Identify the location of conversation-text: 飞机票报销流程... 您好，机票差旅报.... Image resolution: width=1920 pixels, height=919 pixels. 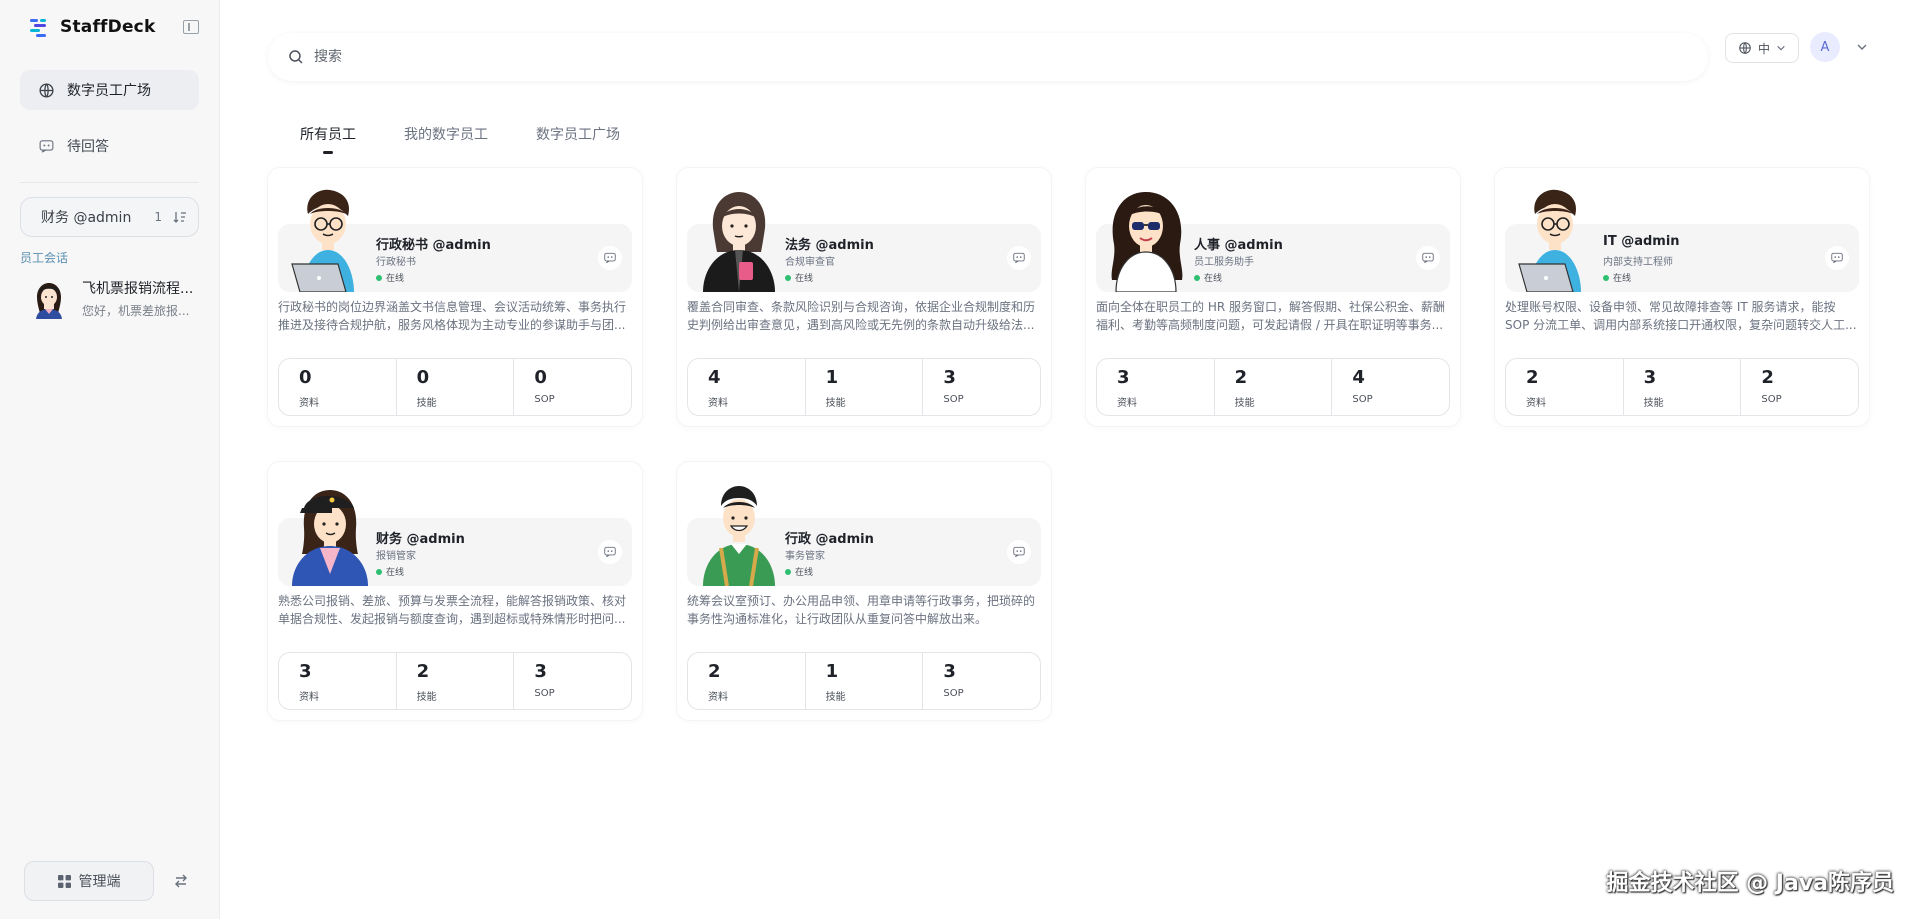
(140, 298).